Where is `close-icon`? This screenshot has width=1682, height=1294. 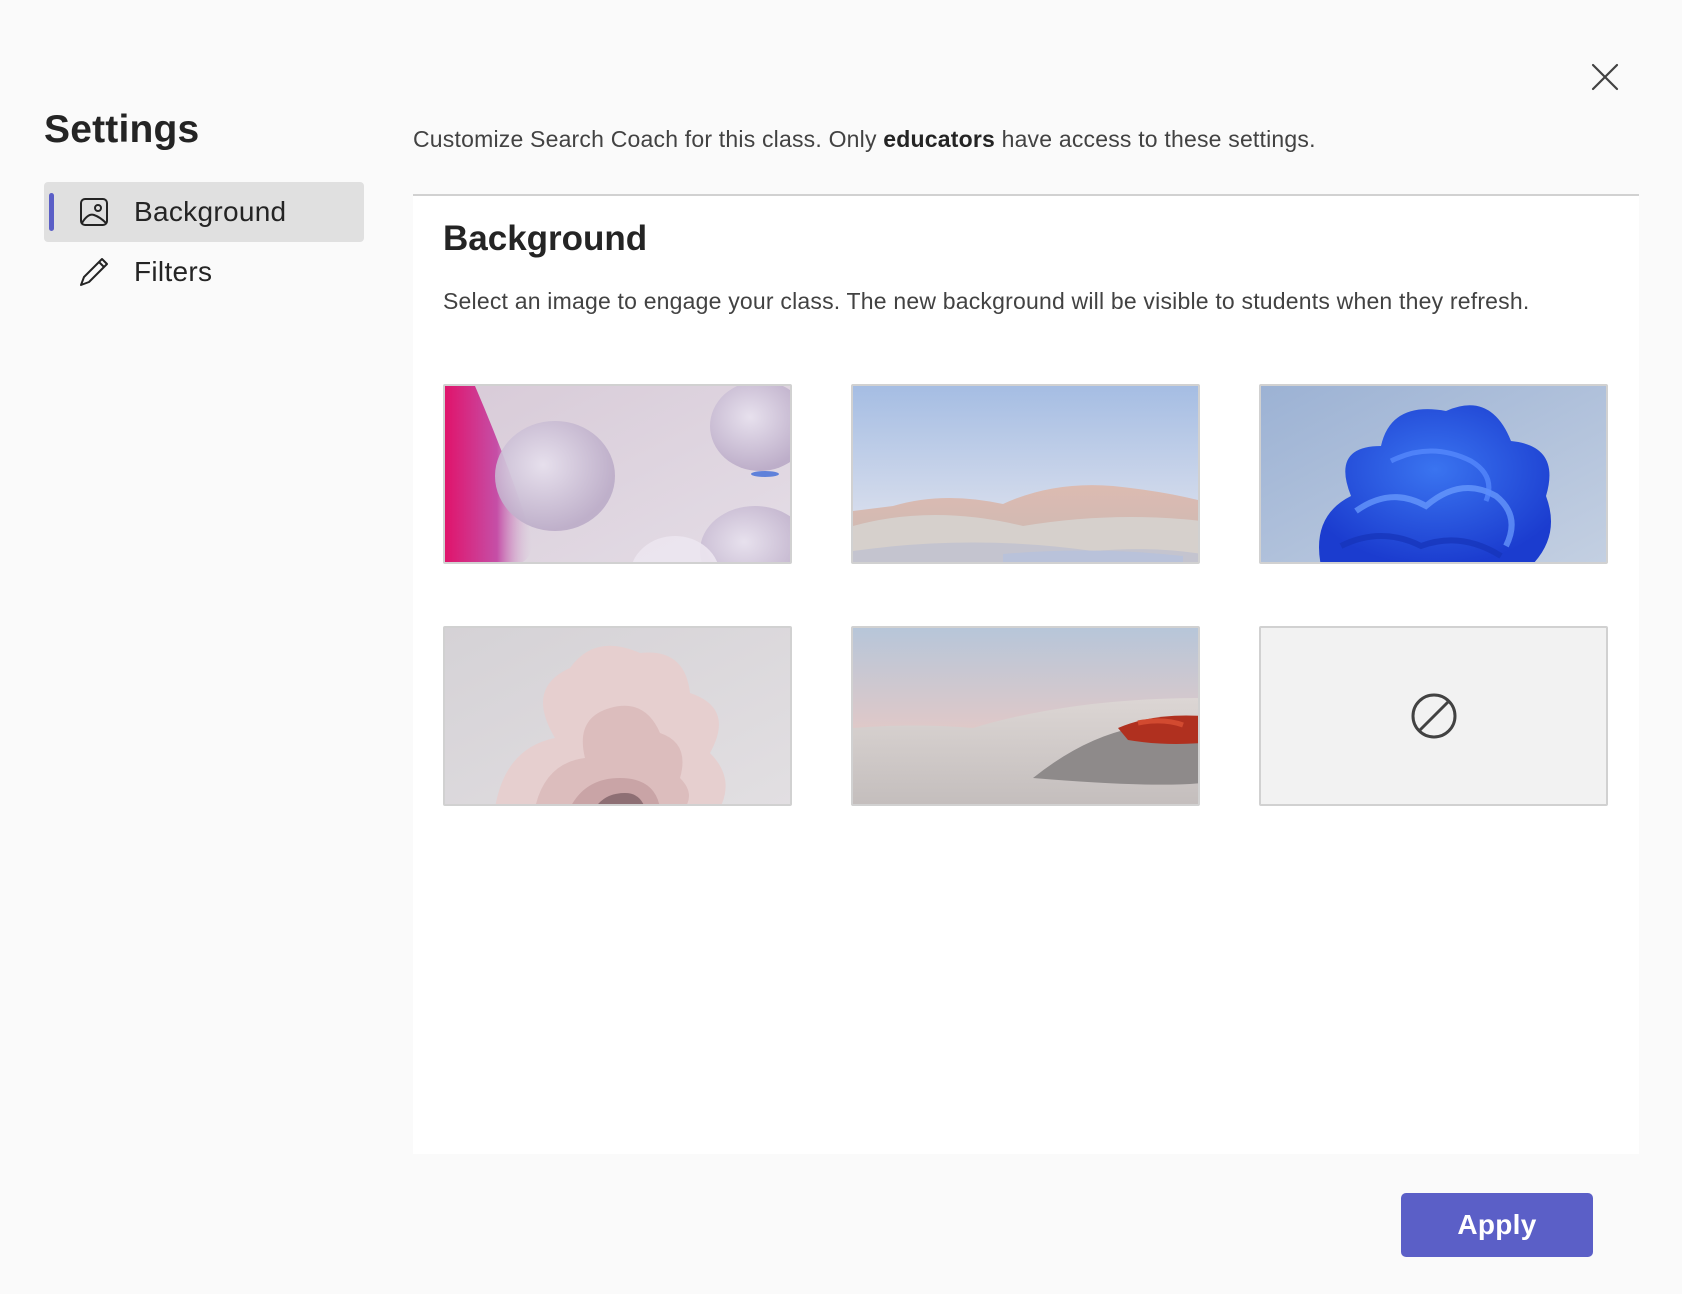 close-icon is located at coordinates (1605, 77).